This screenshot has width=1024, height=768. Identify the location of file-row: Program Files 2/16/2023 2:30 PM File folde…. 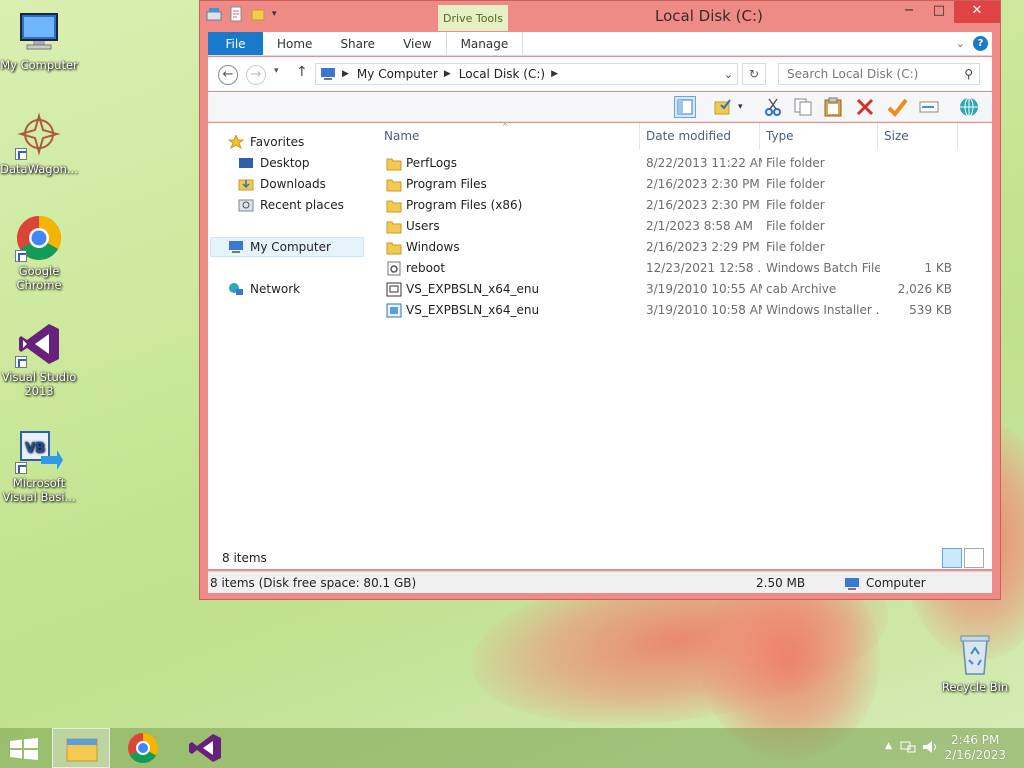
(678, 184).